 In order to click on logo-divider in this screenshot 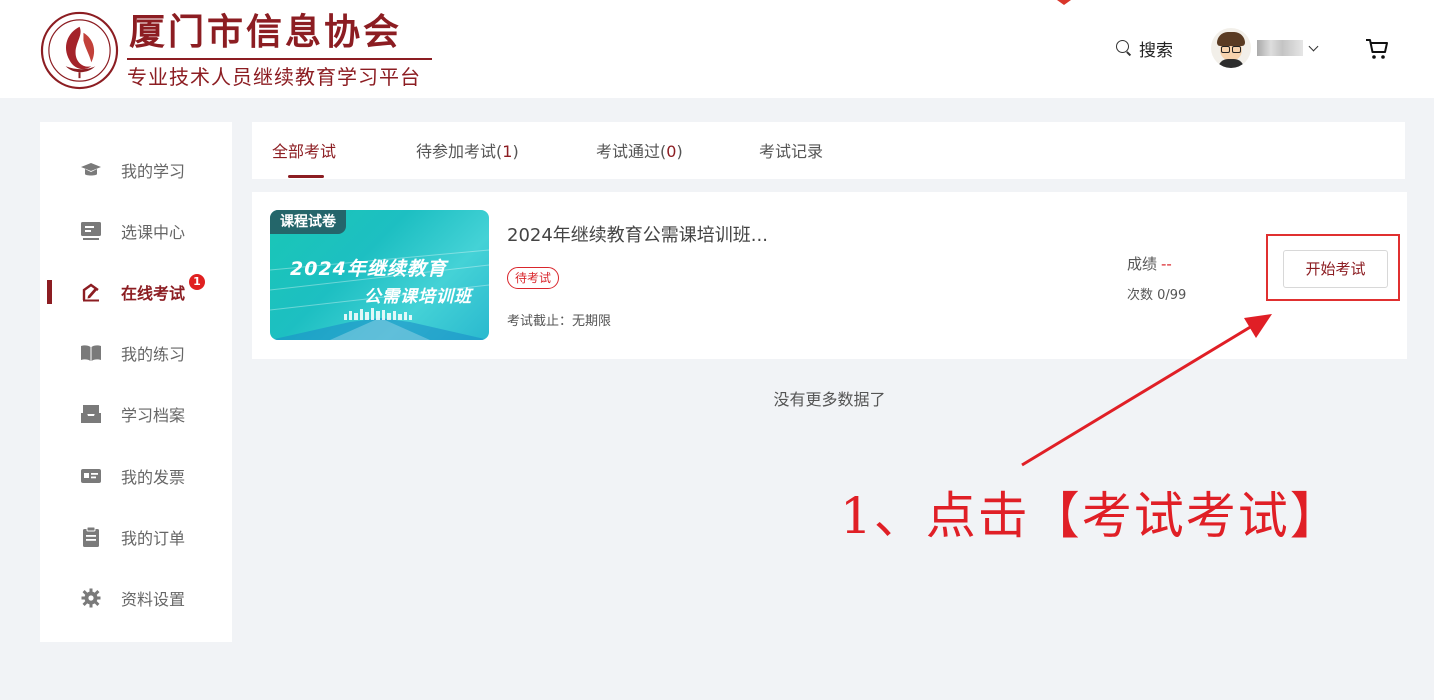, I will do `click(279, 59)`.